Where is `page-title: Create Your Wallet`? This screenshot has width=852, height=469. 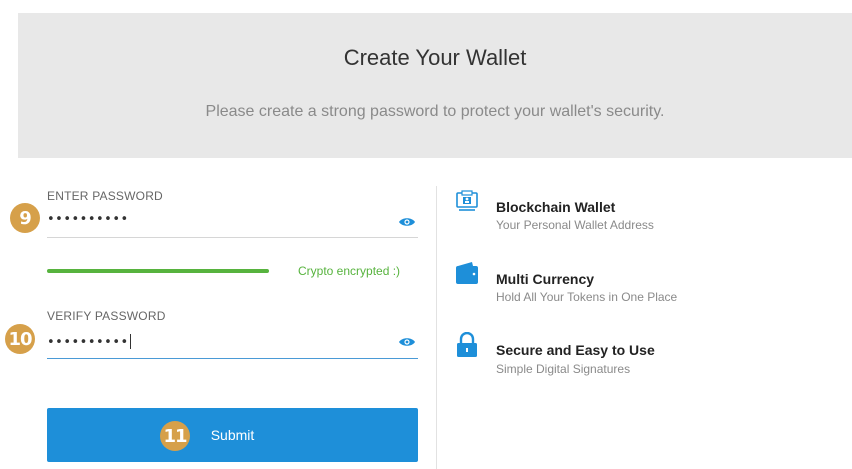
page-title: Create Your Wallet is located at coordinates (435, 57).